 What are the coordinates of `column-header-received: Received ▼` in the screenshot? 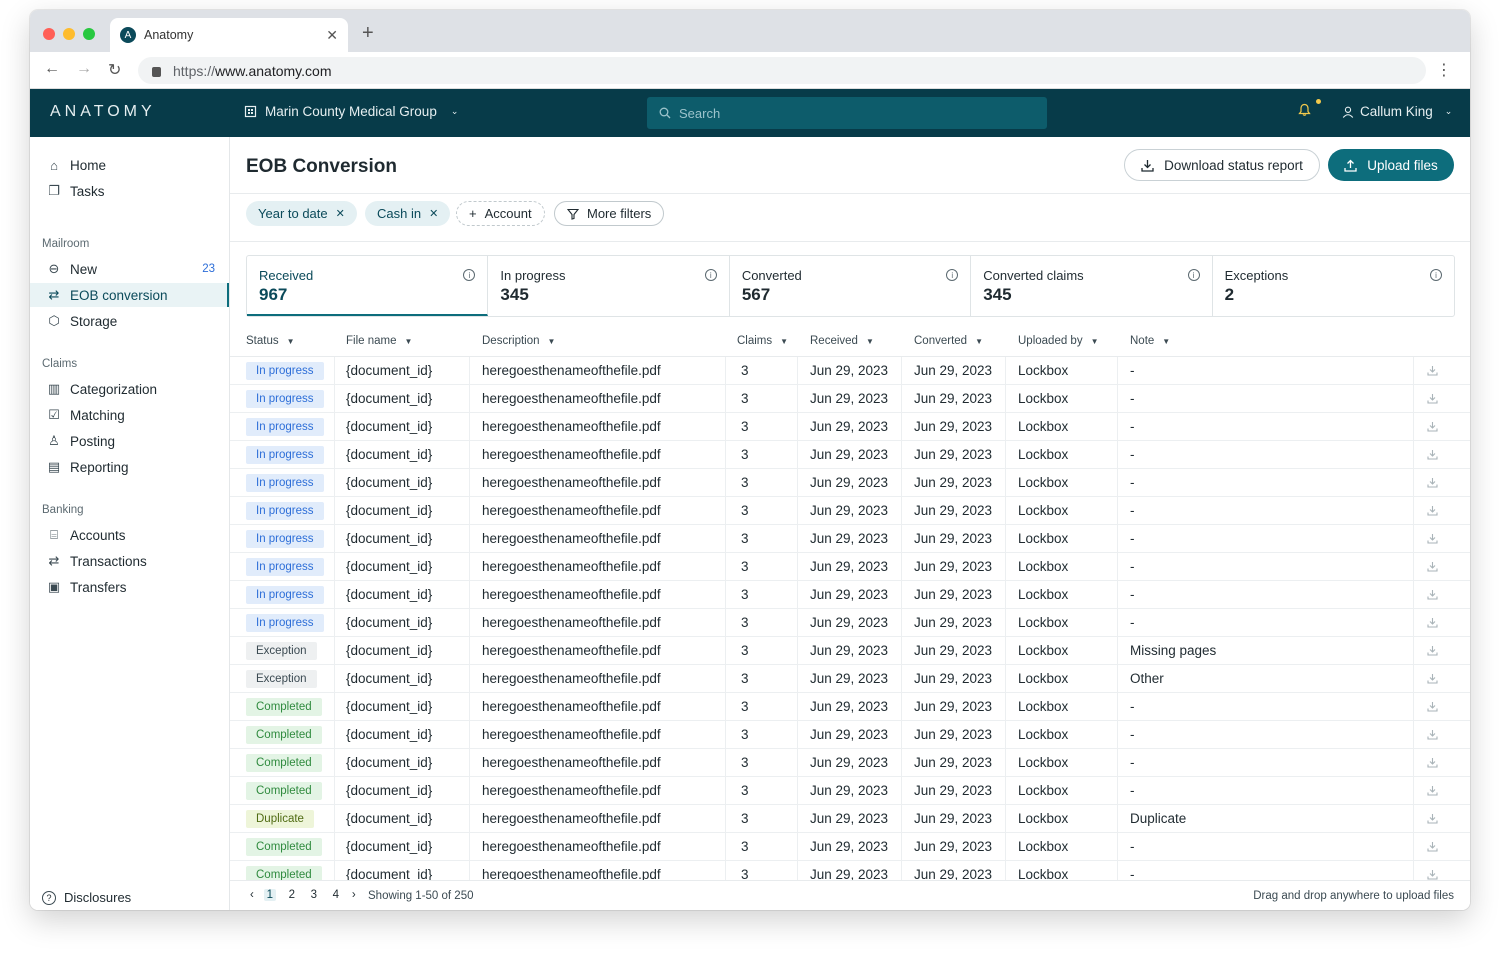 It's located at (842, 341).